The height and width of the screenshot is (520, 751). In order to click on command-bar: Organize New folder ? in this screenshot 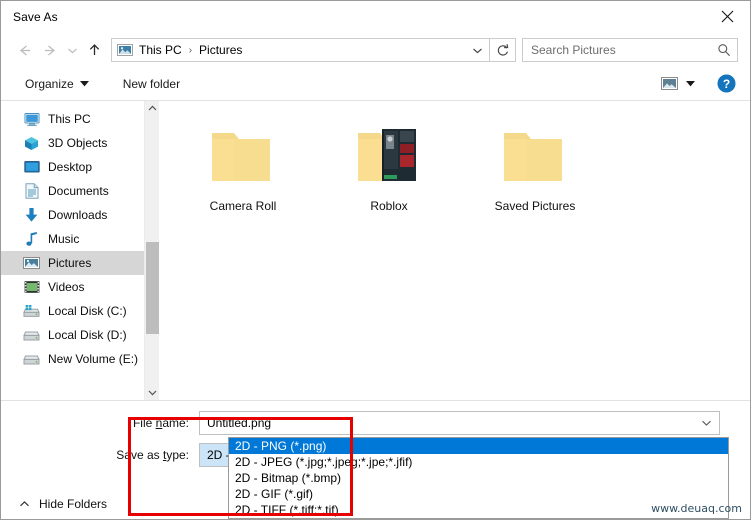, I will do `click(375, 84)`.